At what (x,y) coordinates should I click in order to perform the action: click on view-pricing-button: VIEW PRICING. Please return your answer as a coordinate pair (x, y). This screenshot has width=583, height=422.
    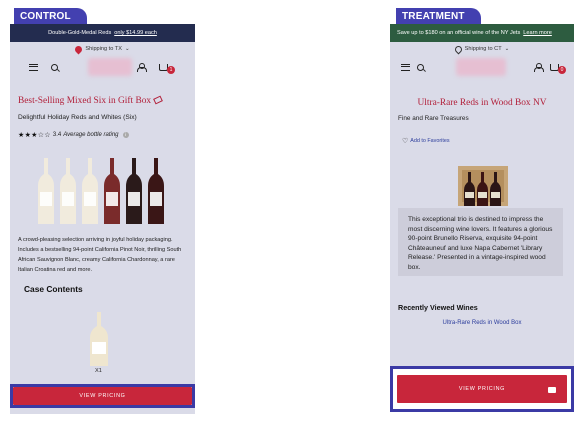
    Looking at the image, I should click on (102, 396).